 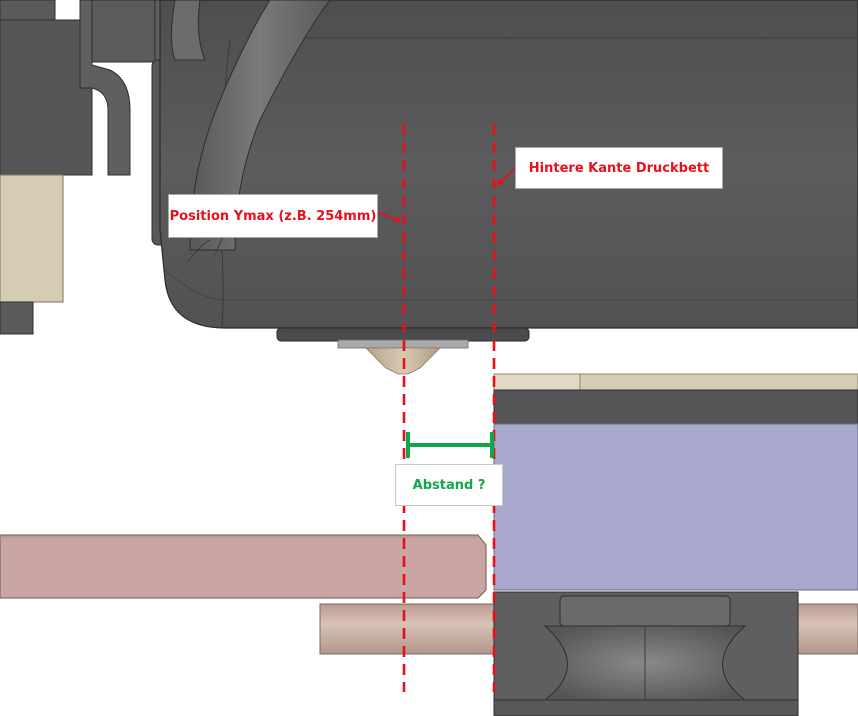 What do you see at coordinates (675, 482) in the screenshot?
I see `print-bed` at bounding box center [675, 482].